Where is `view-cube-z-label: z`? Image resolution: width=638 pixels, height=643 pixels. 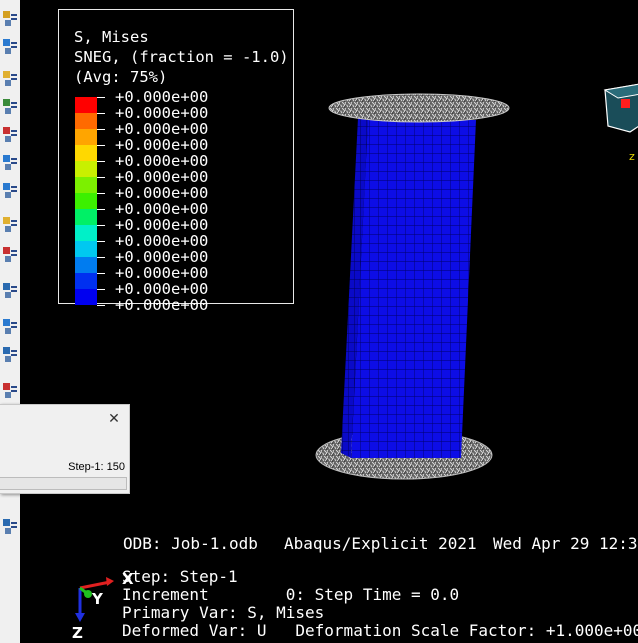 view-cube-z-label: z is located at coordinates (632, 156).